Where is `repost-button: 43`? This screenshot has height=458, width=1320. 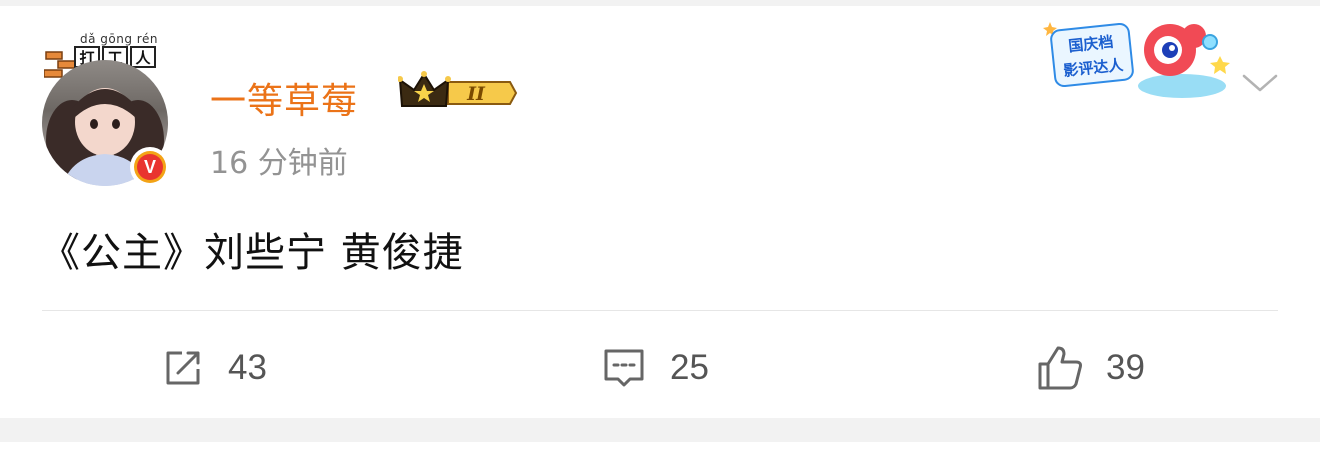 repost-button: 43 is located at coordinates (213, 368).